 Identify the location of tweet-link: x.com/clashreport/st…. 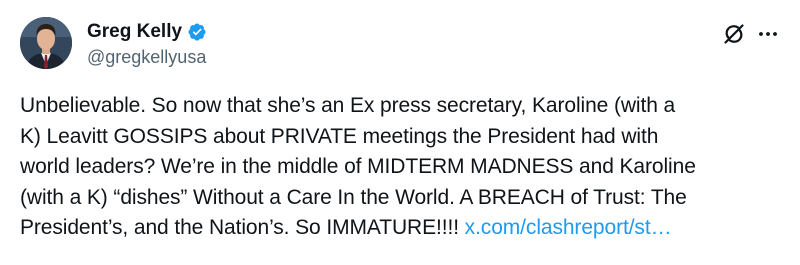
(568, 227).